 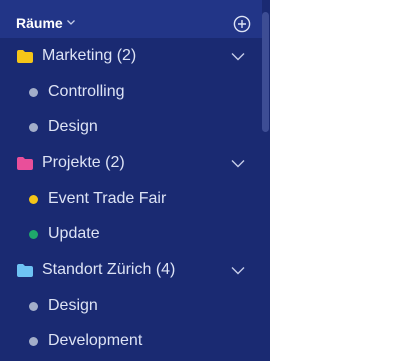 What do you see at coordinates (89, 55) in the screenshot?
I see `room-group-label: Marketing (2)` at bounding box center [89, 55].